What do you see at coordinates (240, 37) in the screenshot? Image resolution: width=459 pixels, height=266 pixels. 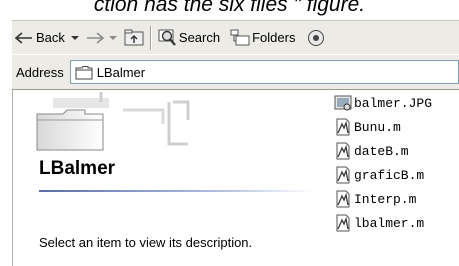 I see `folders-icon` at bounding box center [240, 37].